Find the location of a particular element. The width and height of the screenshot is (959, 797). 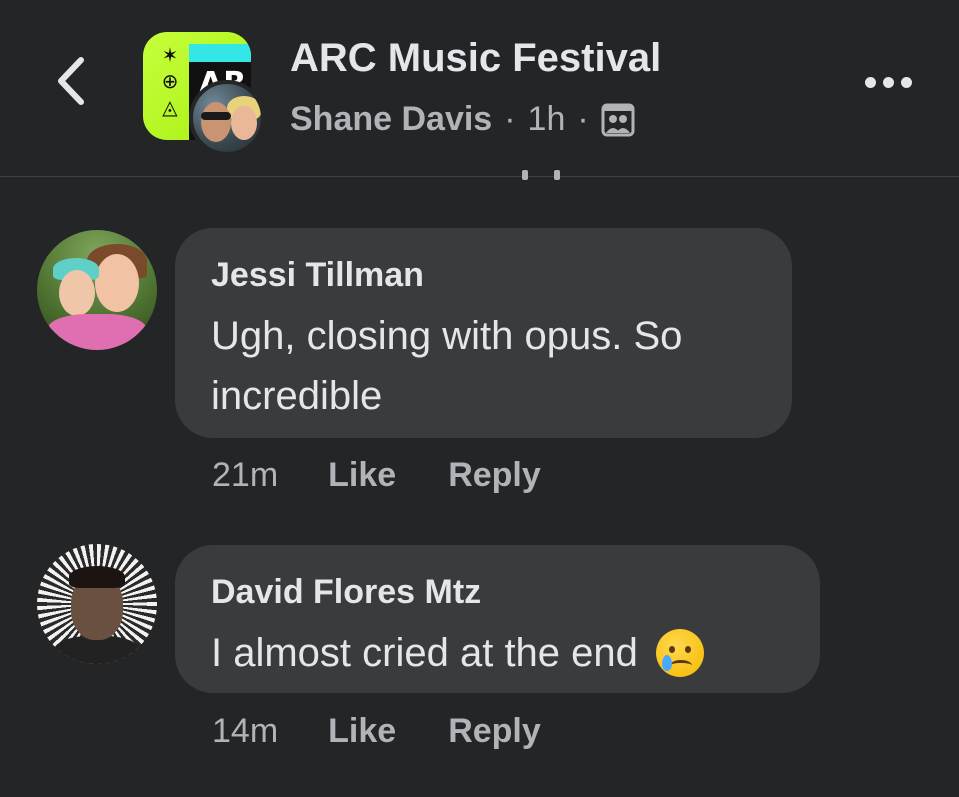

comment-text: I almost cried at the end is located at coordinates (424, 653).